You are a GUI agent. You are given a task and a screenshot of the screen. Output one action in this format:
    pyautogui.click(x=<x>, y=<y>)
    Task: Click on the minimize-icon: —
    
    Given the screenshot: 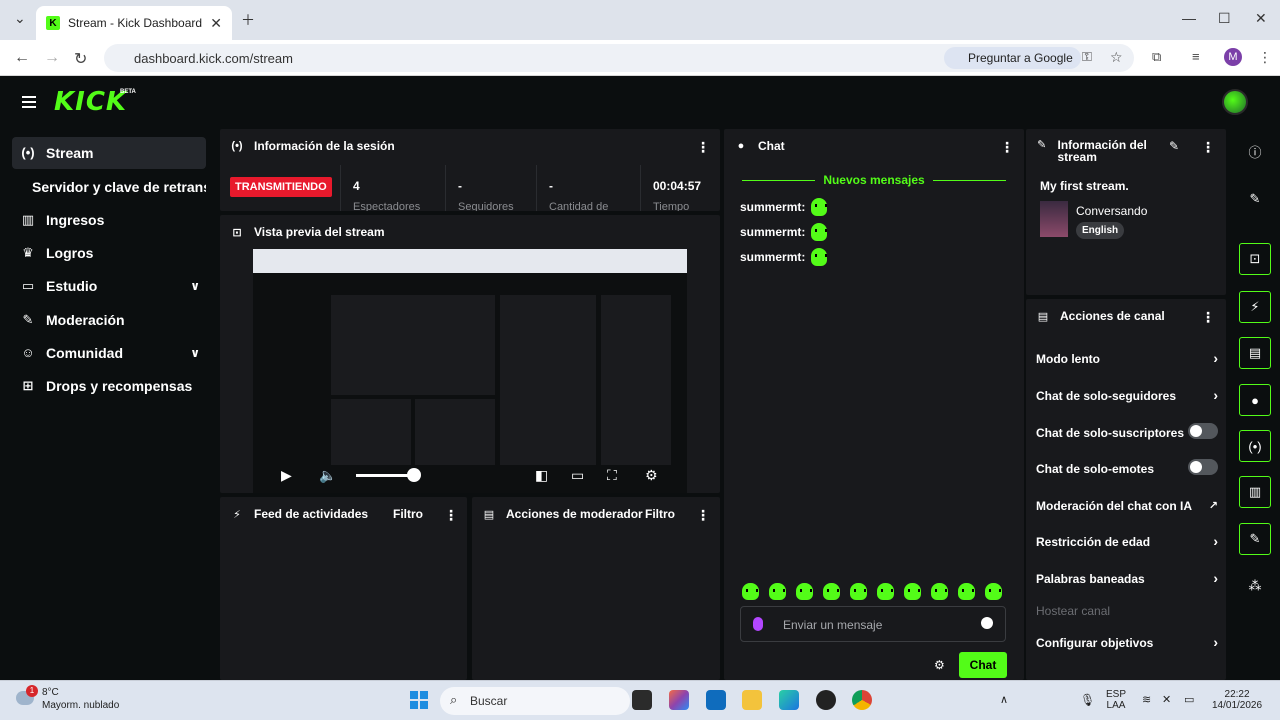 What is the action you would take?
    pyautogui.click(x=1189, y=18)
    